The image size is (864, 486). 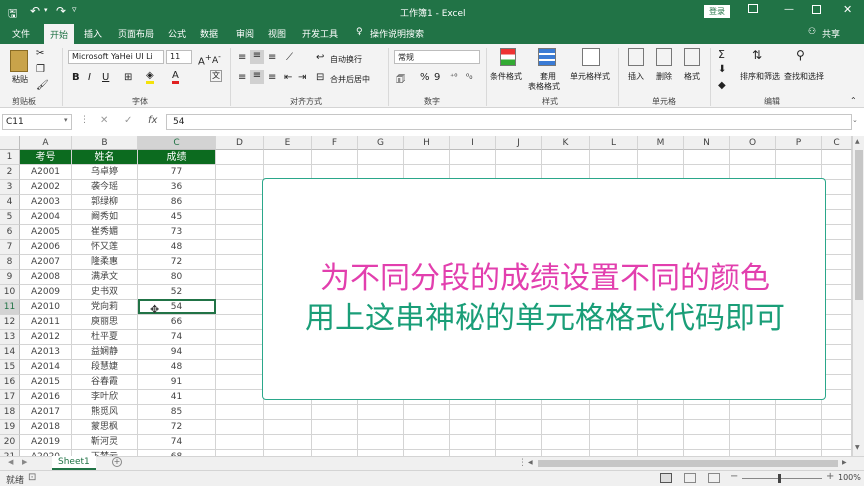 What do you see at coordinates (46, 412) in the screenshot?
I see `table-cell: A2017` at bounding box center [46, 412].